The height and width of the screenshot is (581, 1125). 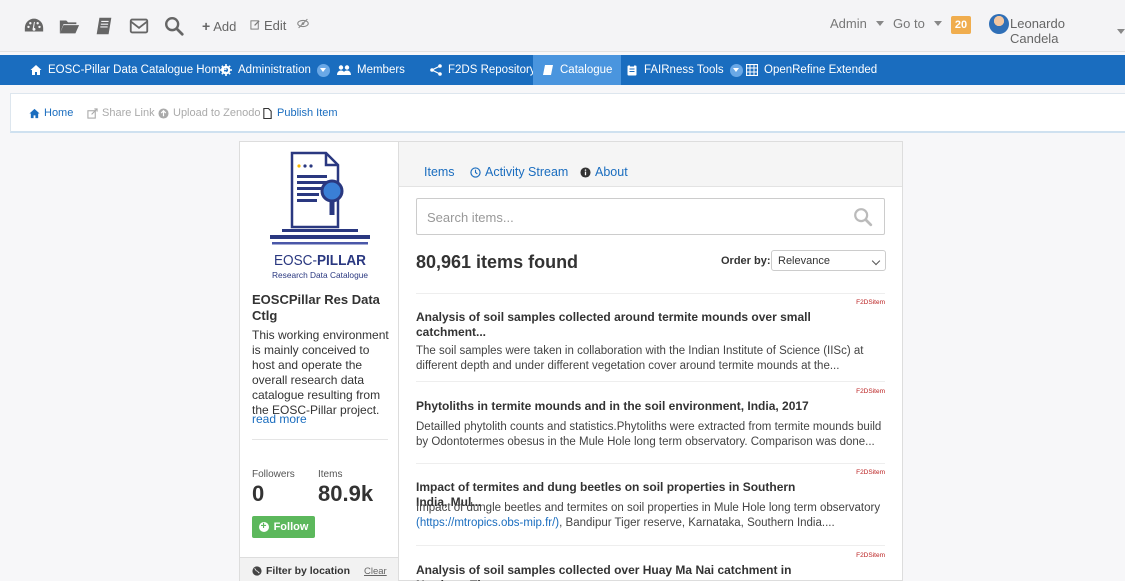 I want to click on table-icon, so click(x=752, y=70).